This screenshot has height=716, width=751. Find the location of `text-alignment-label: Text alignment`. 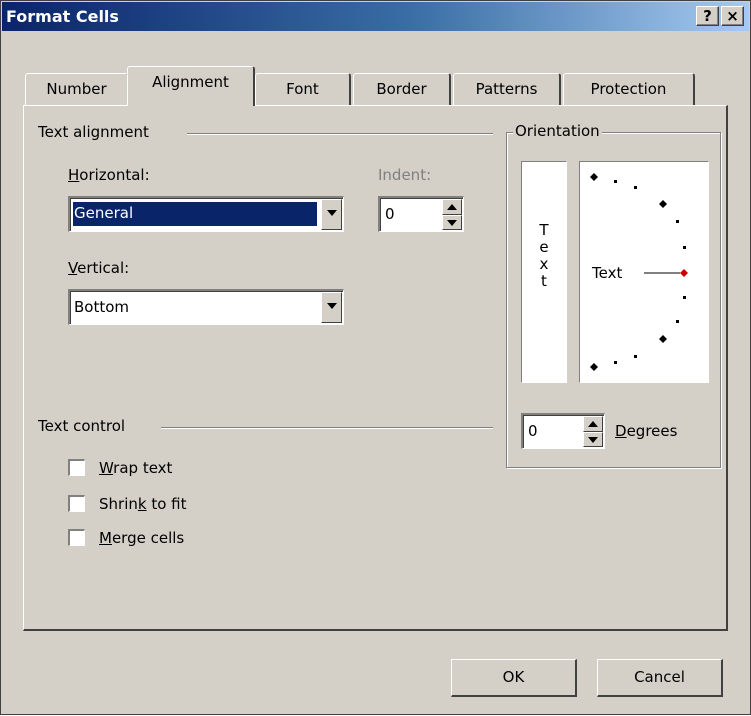

text-alignment-label: Text alignment is located at coordinates (93, 132).